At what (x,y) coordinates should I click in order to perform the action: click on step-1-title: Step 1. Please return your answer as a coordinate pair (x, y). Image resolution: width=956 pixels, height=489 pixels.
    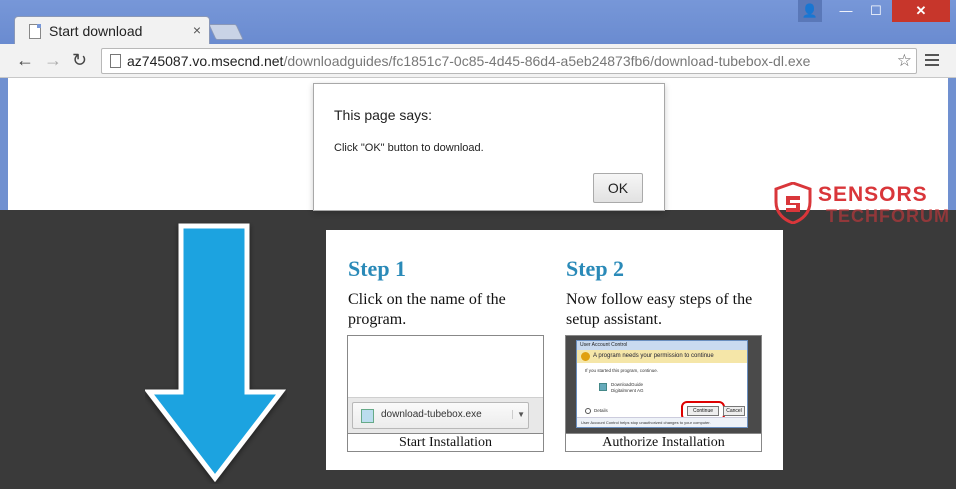
    Looking at the image, I should click on (377, 268).